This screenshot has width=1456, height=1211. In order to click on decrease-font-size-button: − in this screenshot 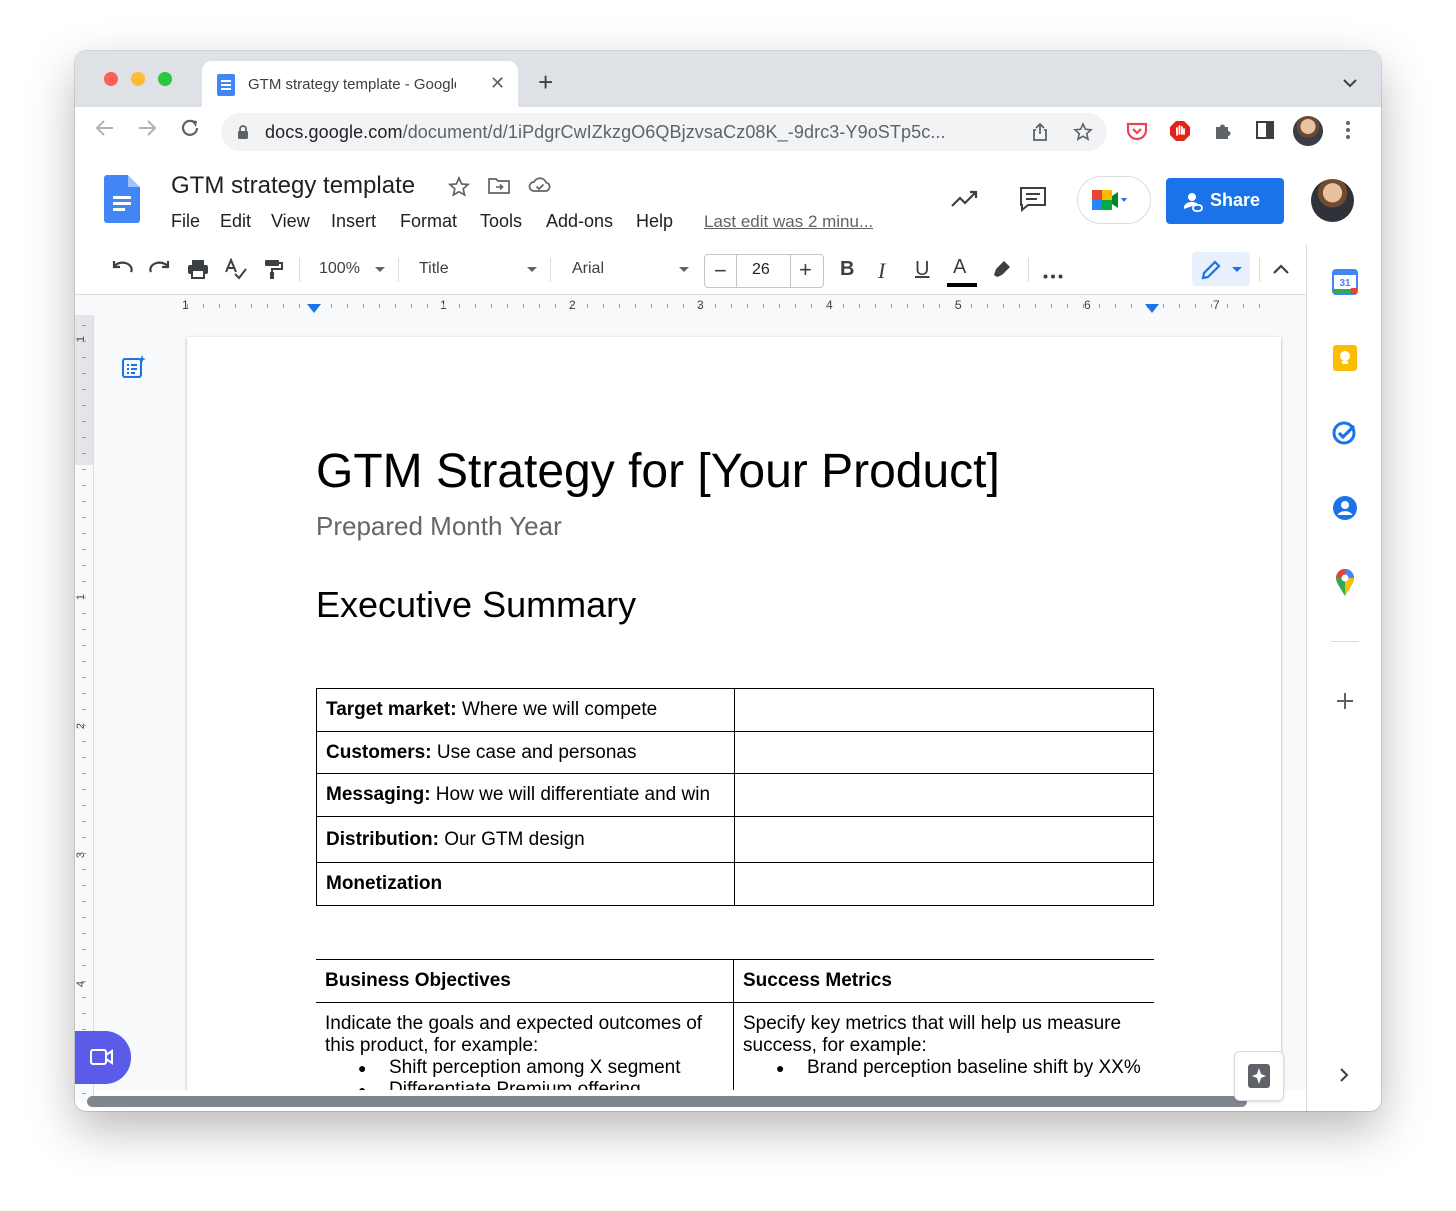, I will do `click(720, 271)`.